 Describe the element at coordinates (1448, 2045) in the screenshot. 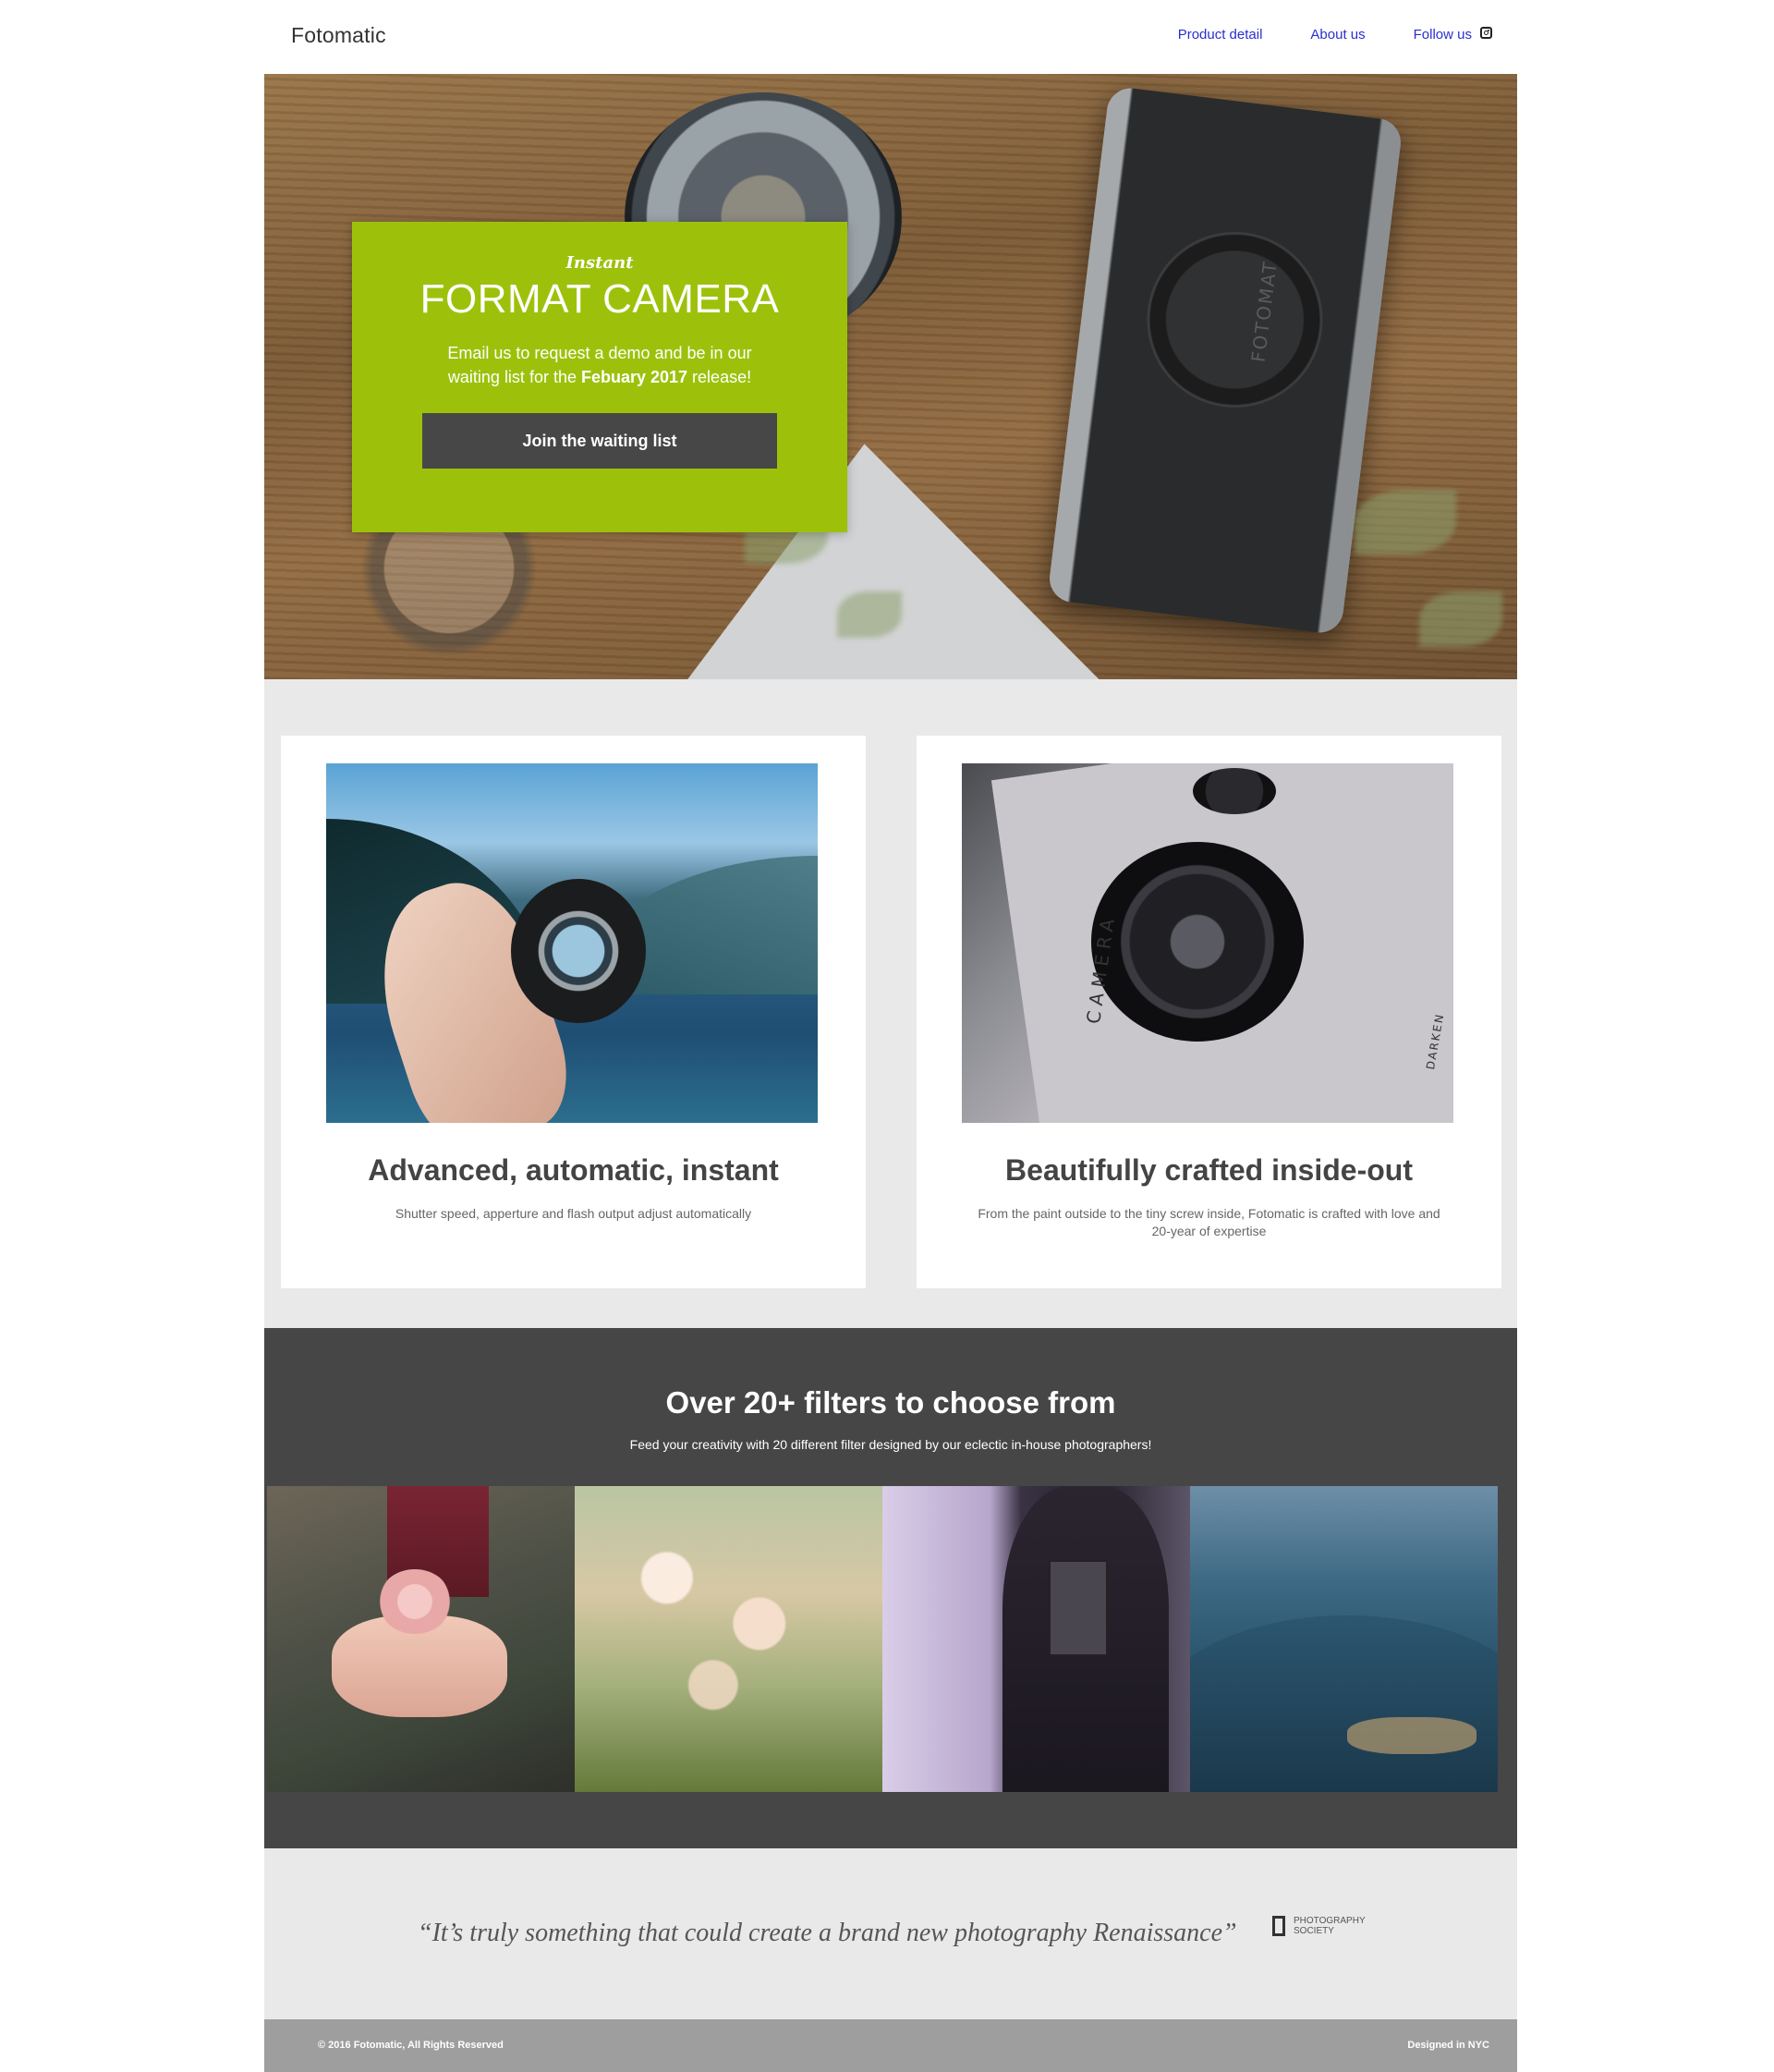

I see `footer-credit: Designed in NYC` at that location.